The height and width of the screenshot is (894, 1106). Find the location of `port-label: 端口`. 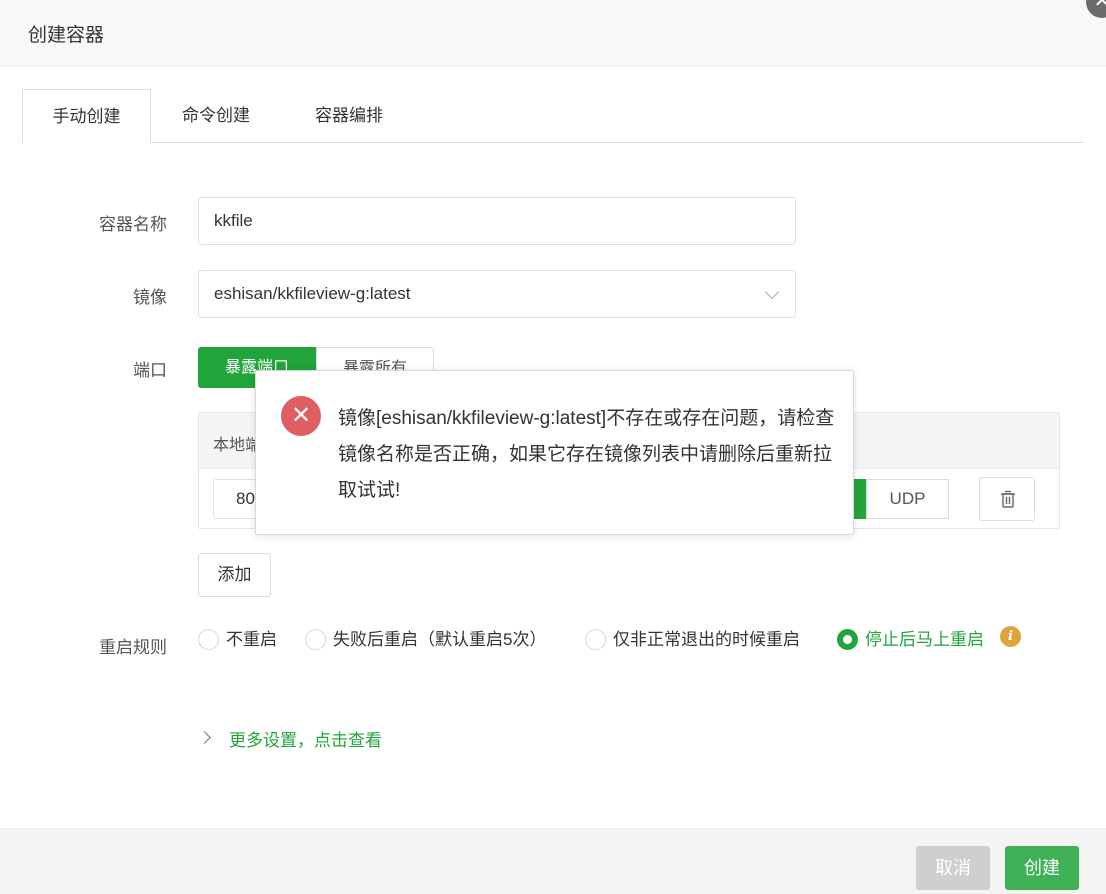

port-label: 端口 is located at coordinates (150, 370).